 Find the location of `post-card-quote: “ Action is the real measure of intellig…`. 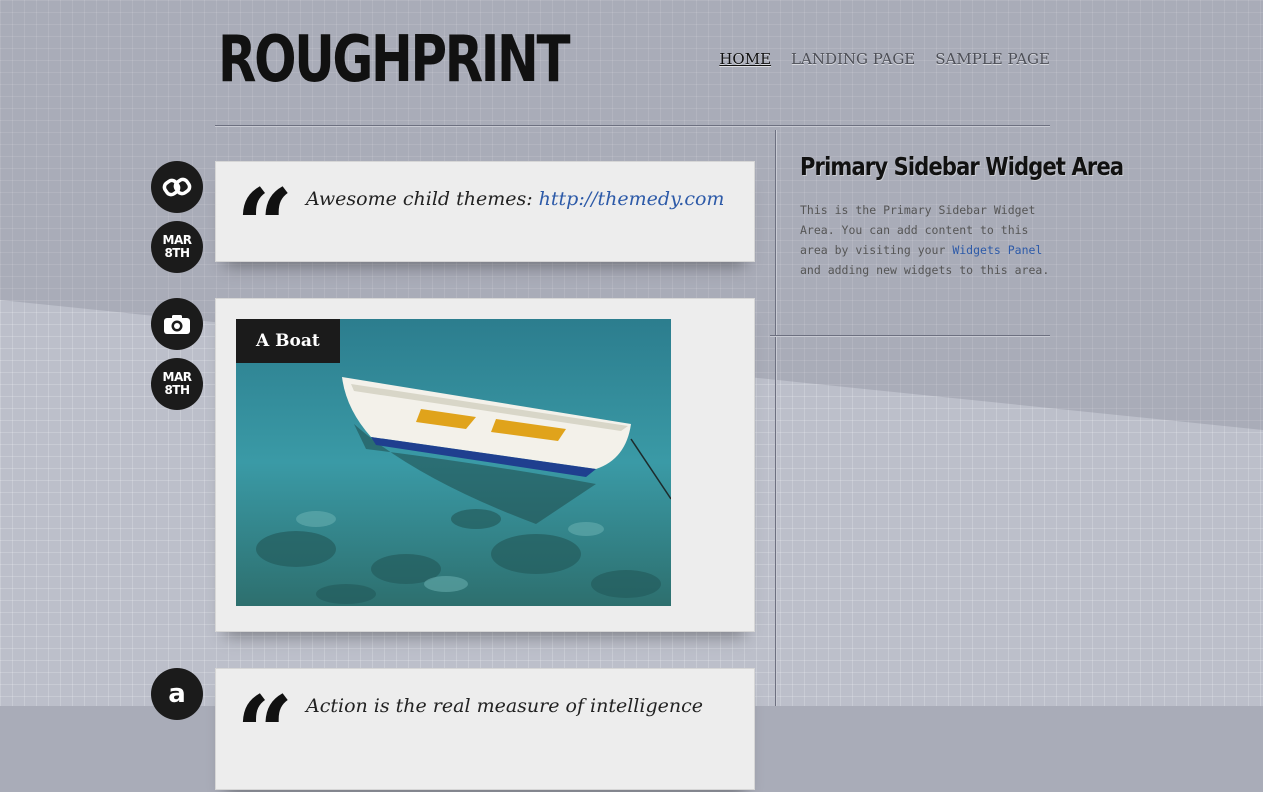

post-card-quote: “ Action is the real measure of intellig… is located at coordinates (485, 729).